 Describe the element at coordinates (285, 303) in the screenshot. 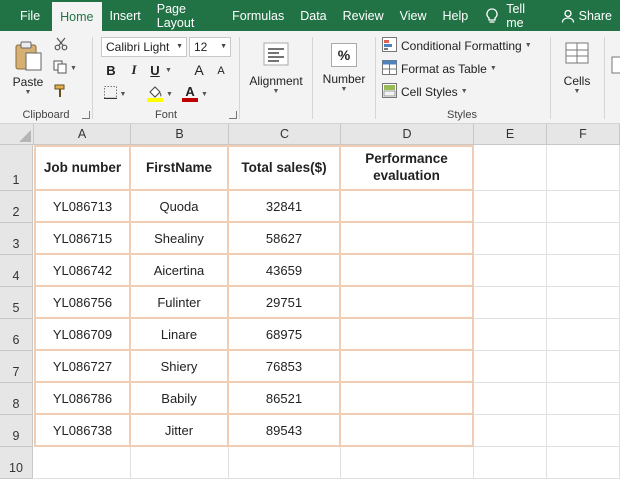

I see `table-data-cell: 29751` at that location.